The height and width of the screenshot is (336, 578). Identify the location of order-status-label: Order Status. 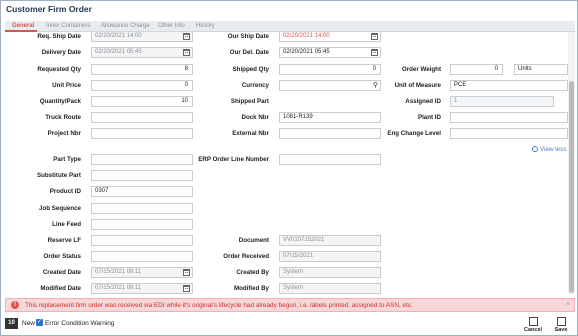
(62, 256).